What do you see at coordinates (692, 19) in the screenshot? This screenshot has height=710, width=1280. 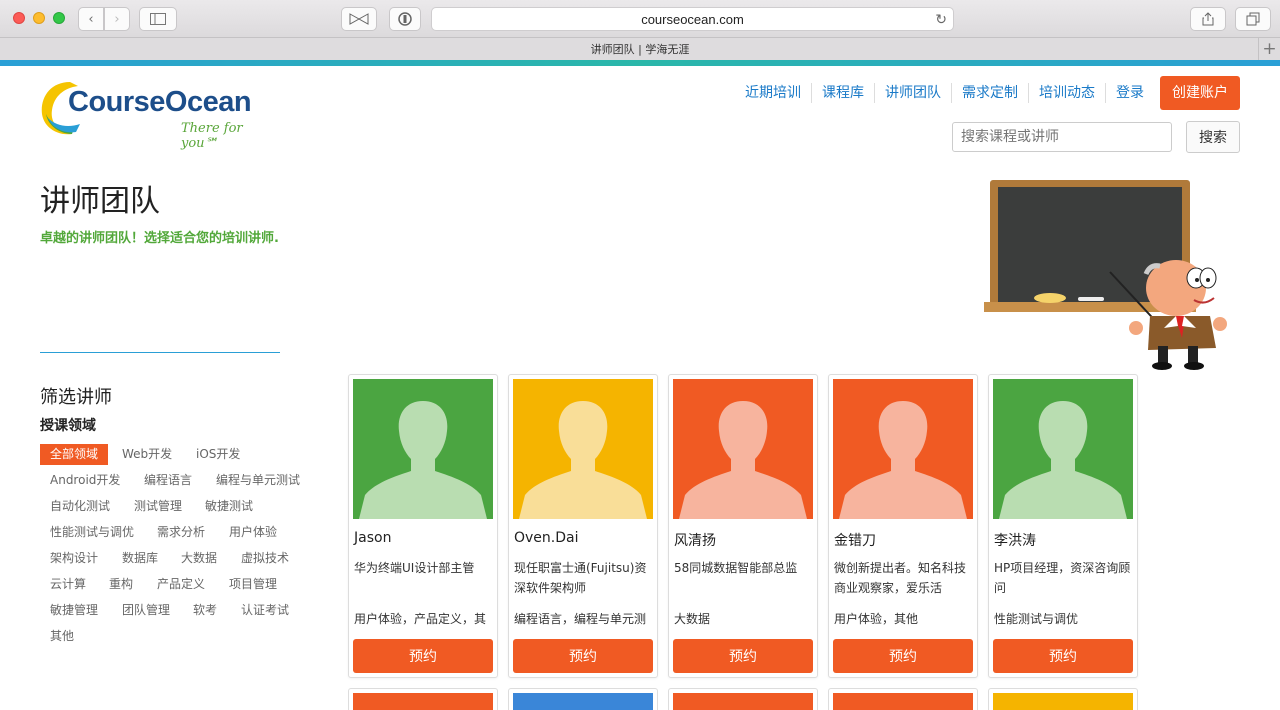 I see `address-bar: courseocean.com ↻` at bounding box center [692, 19].